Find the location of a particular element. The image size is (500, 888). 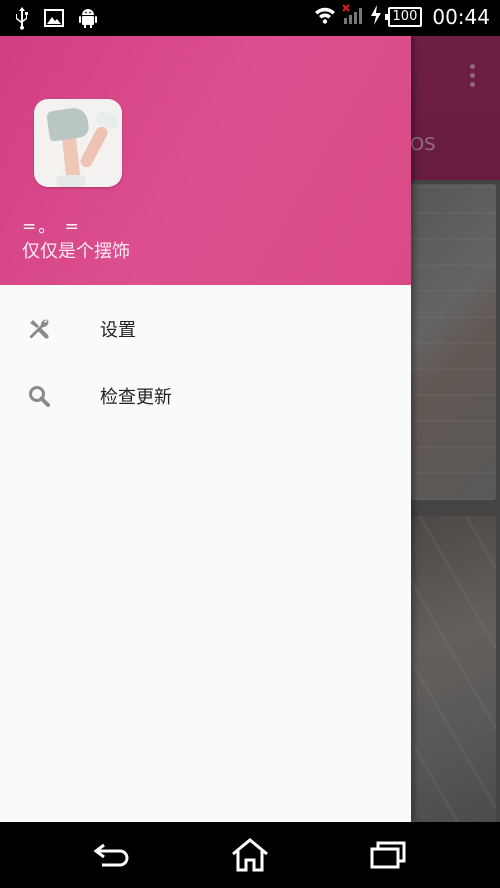

image-icon is located at coordinates (54, 20).